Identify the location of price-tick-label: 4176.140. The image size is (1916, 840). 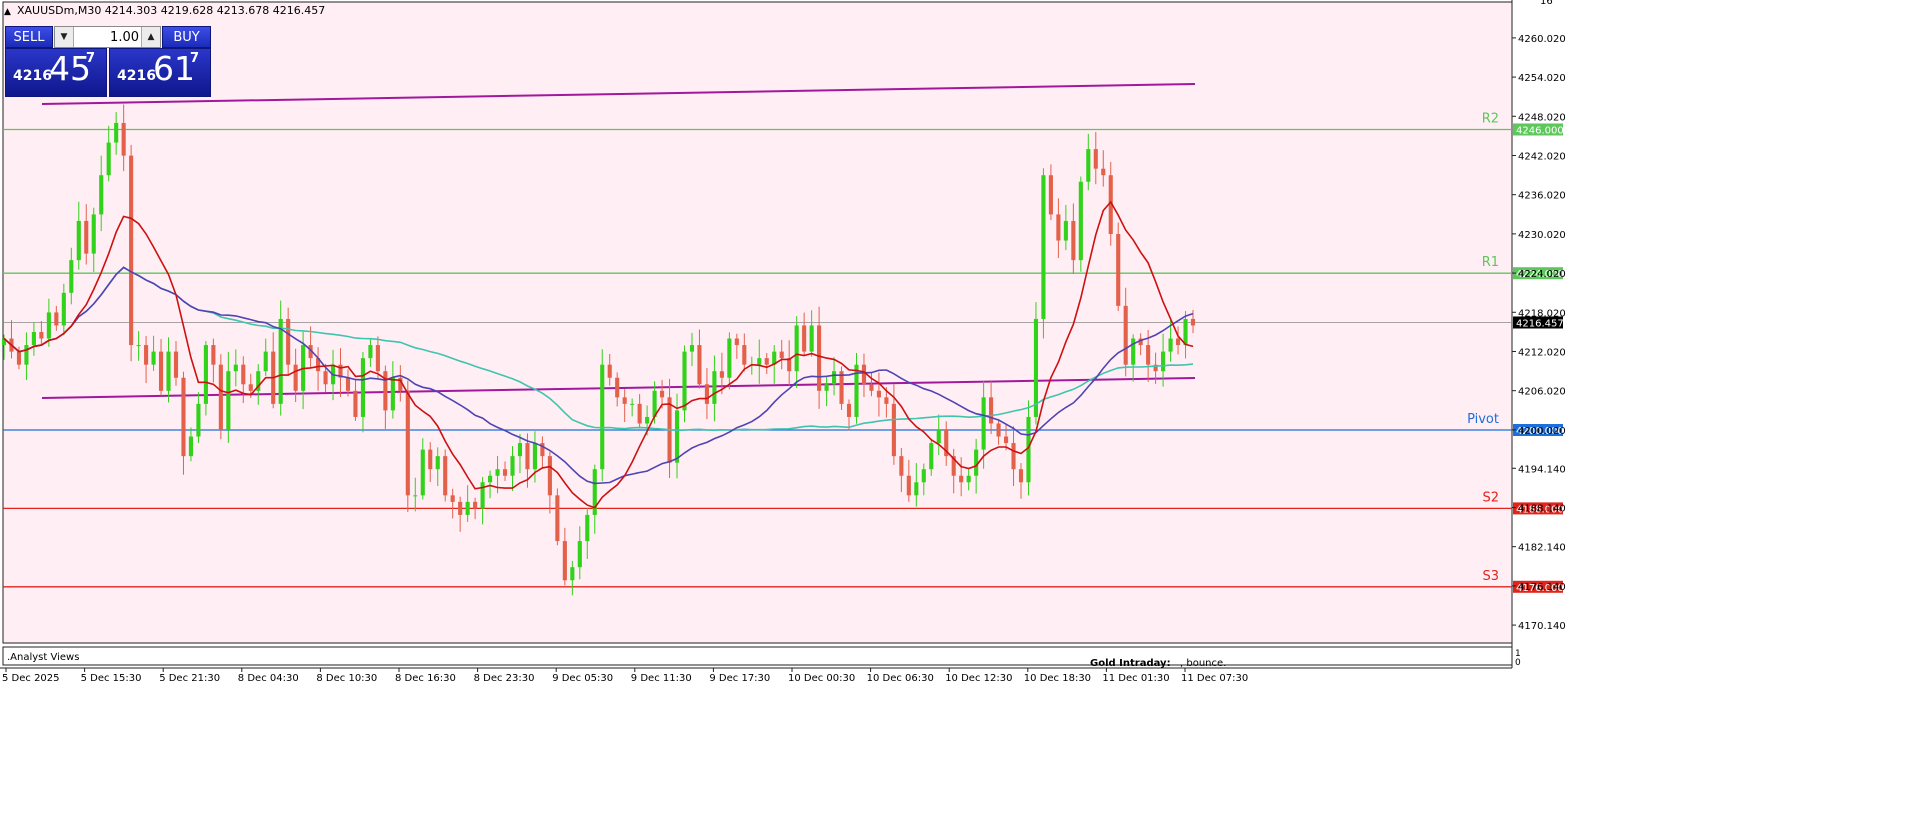
(1542, 587).